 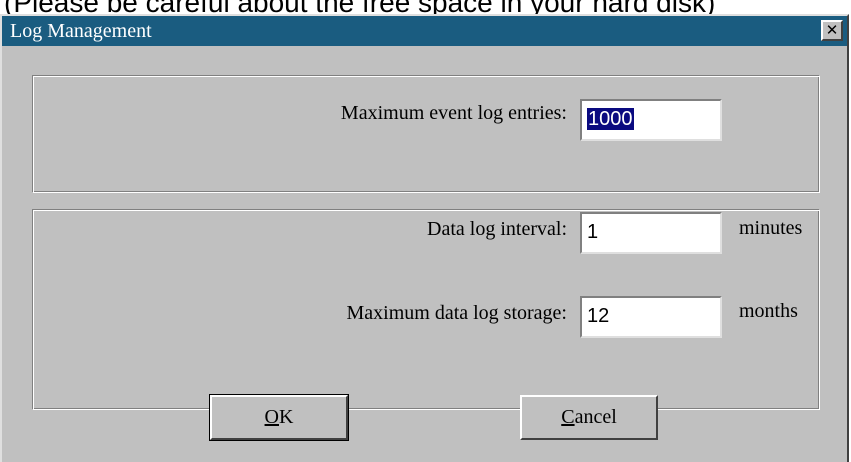 I want to click on ok-mnemonic: O, so click(x=271, y=417).